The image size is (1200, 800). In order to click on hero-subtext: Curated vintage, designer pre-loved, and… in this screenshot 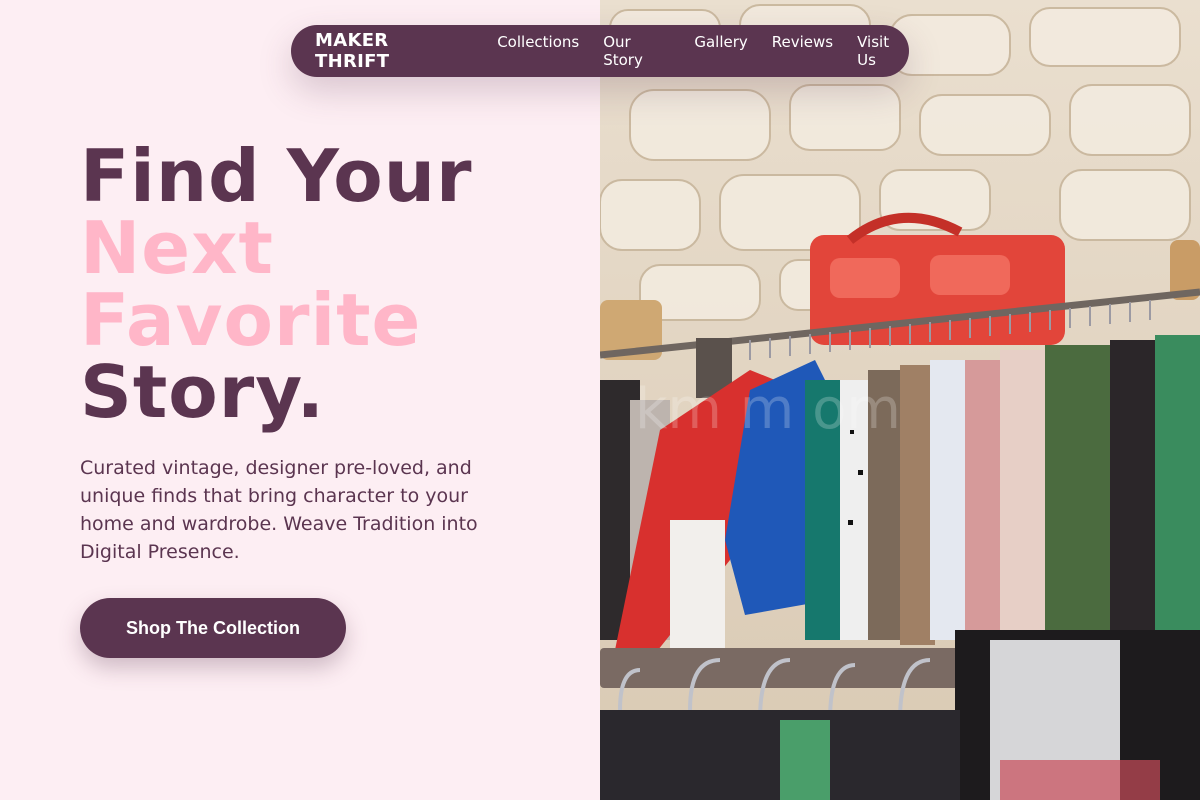, I will do `click(279, 510)`.